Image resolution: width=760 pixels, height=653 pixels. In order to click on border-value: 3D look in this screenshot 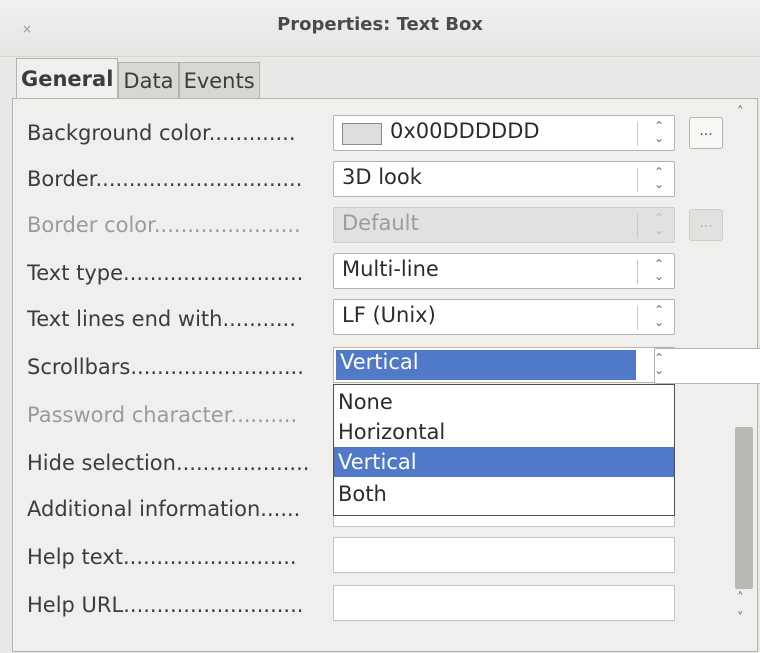, I will do `click(382, 177)`.